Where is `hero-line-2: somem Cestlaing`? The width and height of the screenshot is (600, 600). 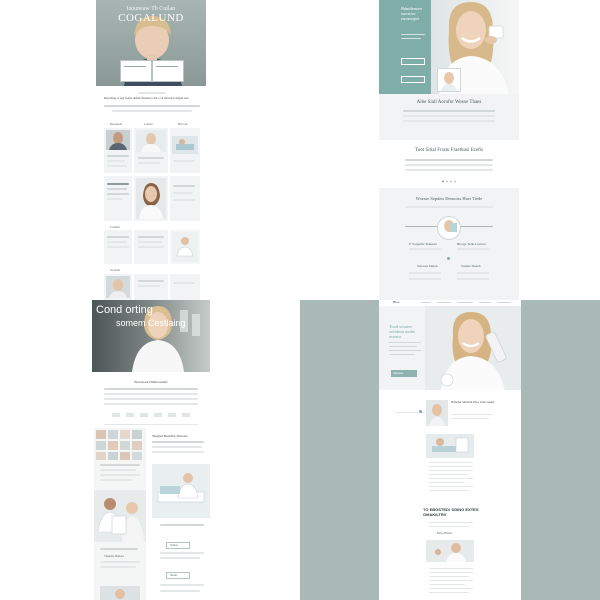 hero-line-2: somem Cestlaing is located at coordinates (151, 323).